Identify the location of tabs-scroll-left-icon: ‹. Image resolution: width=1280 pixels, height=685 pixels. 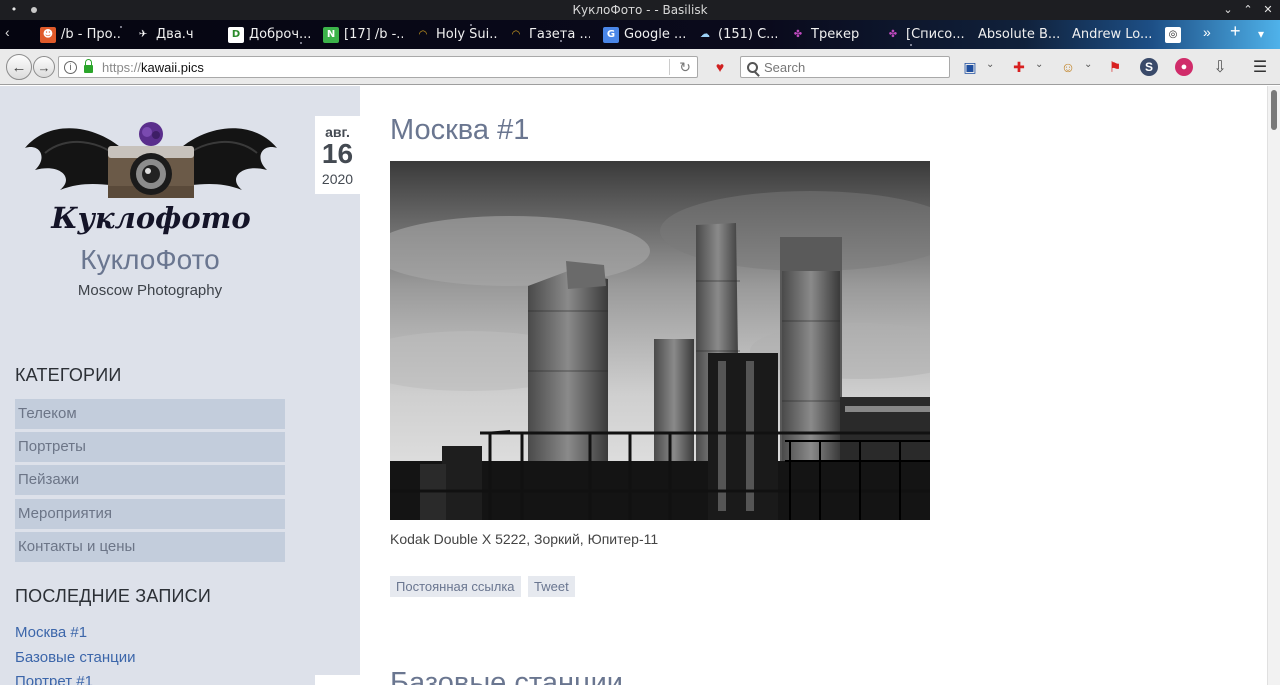
(7, 32).